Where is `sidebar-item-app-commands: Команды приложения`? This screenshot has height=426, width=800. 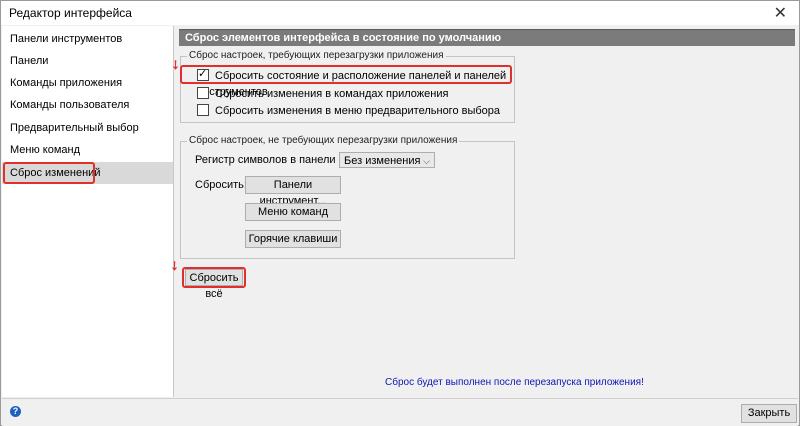
sidebar-item-app-commands: Команды приложения is located at coordinates (87, 83).